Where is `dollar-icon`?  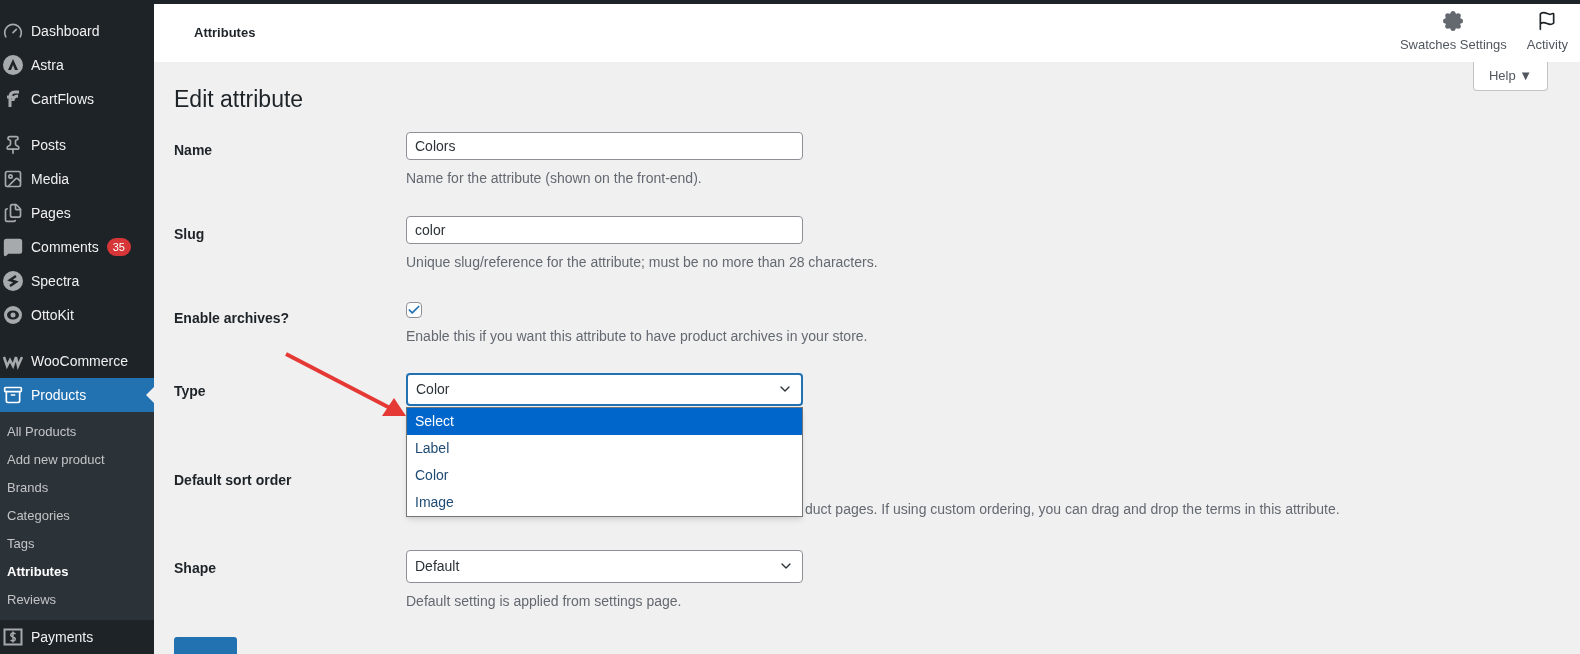
dollar-icon is located at coordinates (13, 637).